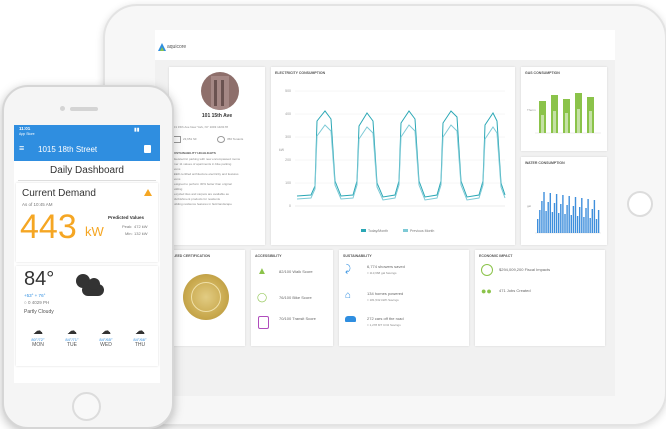  Describe the element at coordinates (531, 110) in the screenshot. I see `gas-ylabel: Therm` at that location.